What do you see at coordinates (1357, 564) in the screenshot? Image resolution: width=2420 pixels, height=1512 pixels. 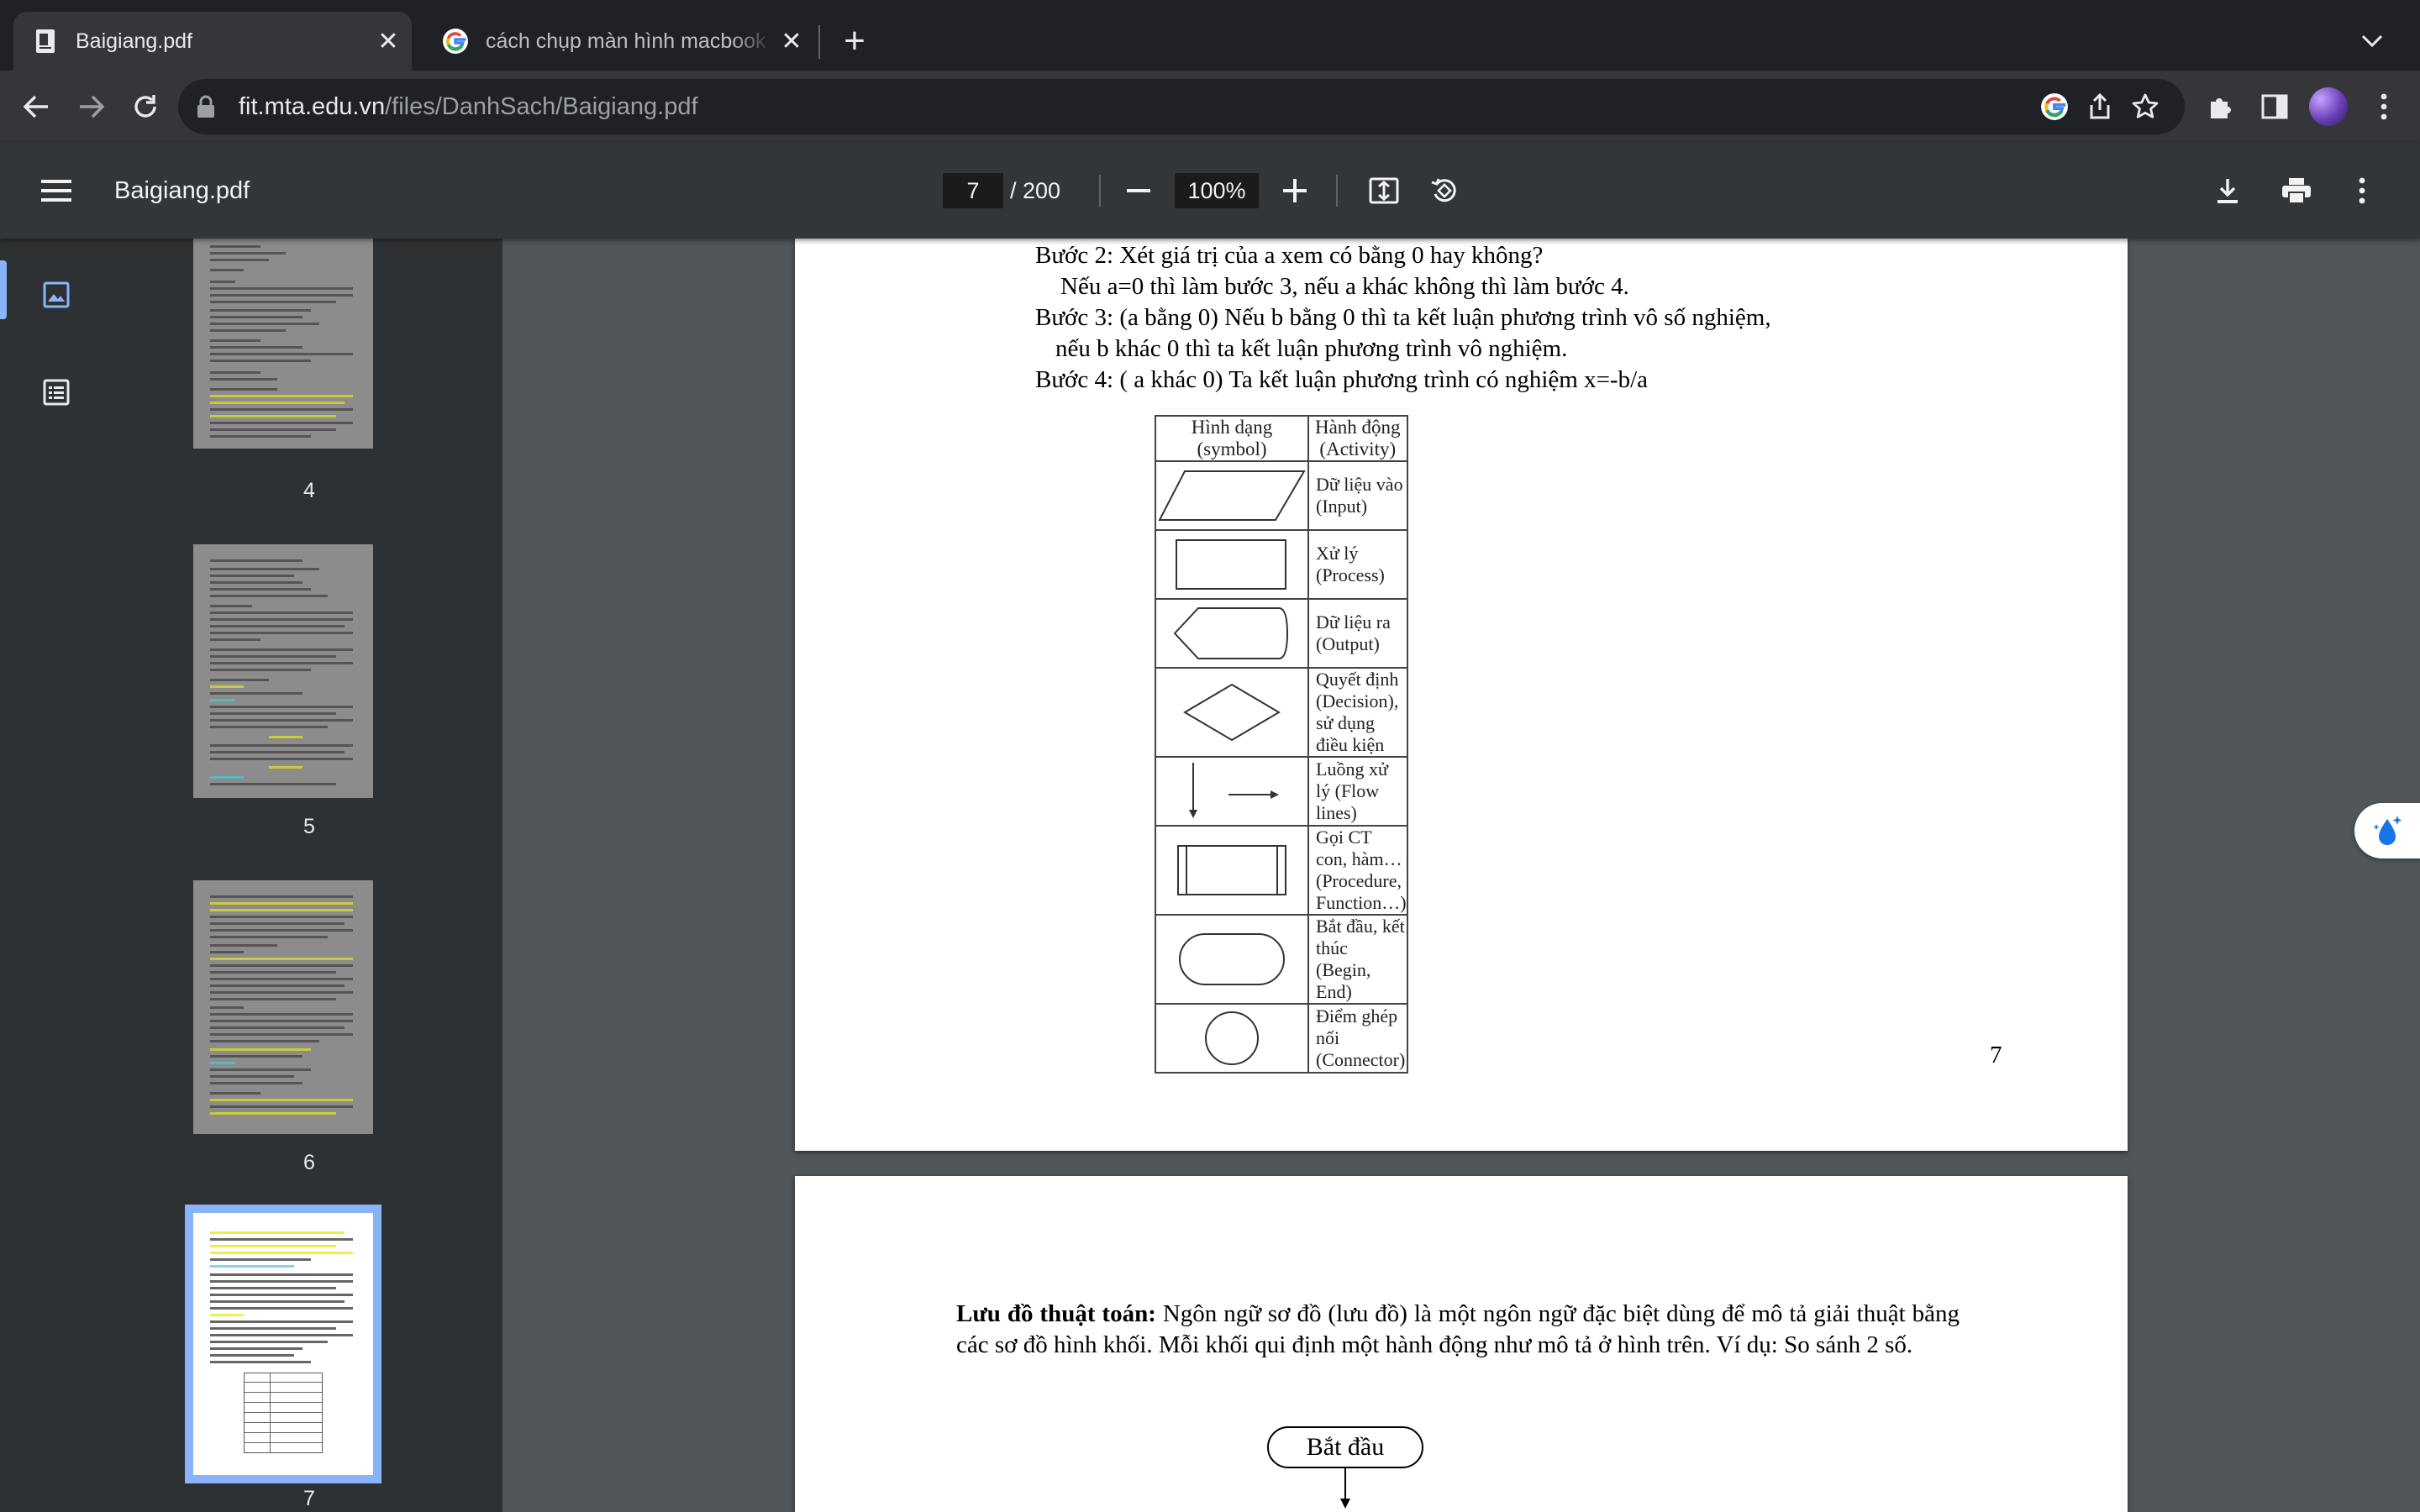 I see `activity-cell: Xử lý (Process)` at bounding box center [1357, 564].